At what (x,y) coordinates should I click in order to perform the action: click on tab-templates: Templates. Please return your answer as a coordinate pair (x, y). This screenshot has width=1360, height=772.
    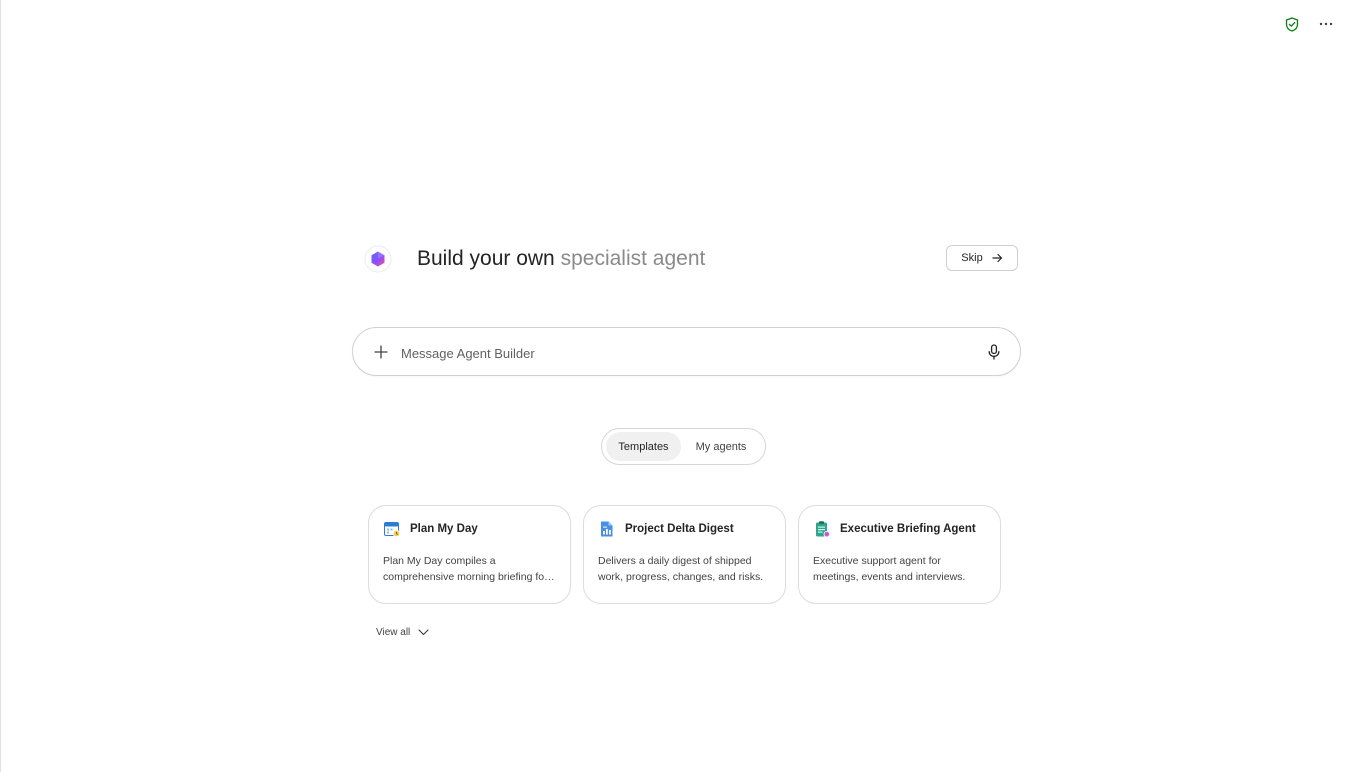
    Looking at the image, I should click on (643, 446).